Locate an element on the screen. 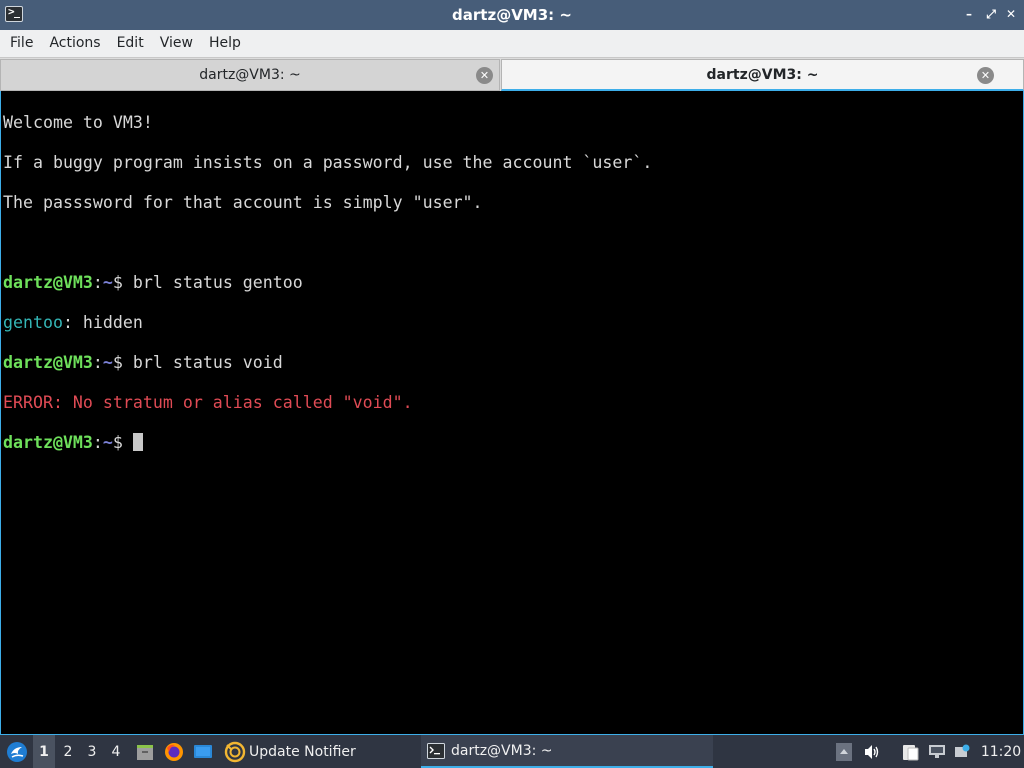 This screenshot has height=768, width=1024. clipboard-icon is located at coordinates (911, 752).